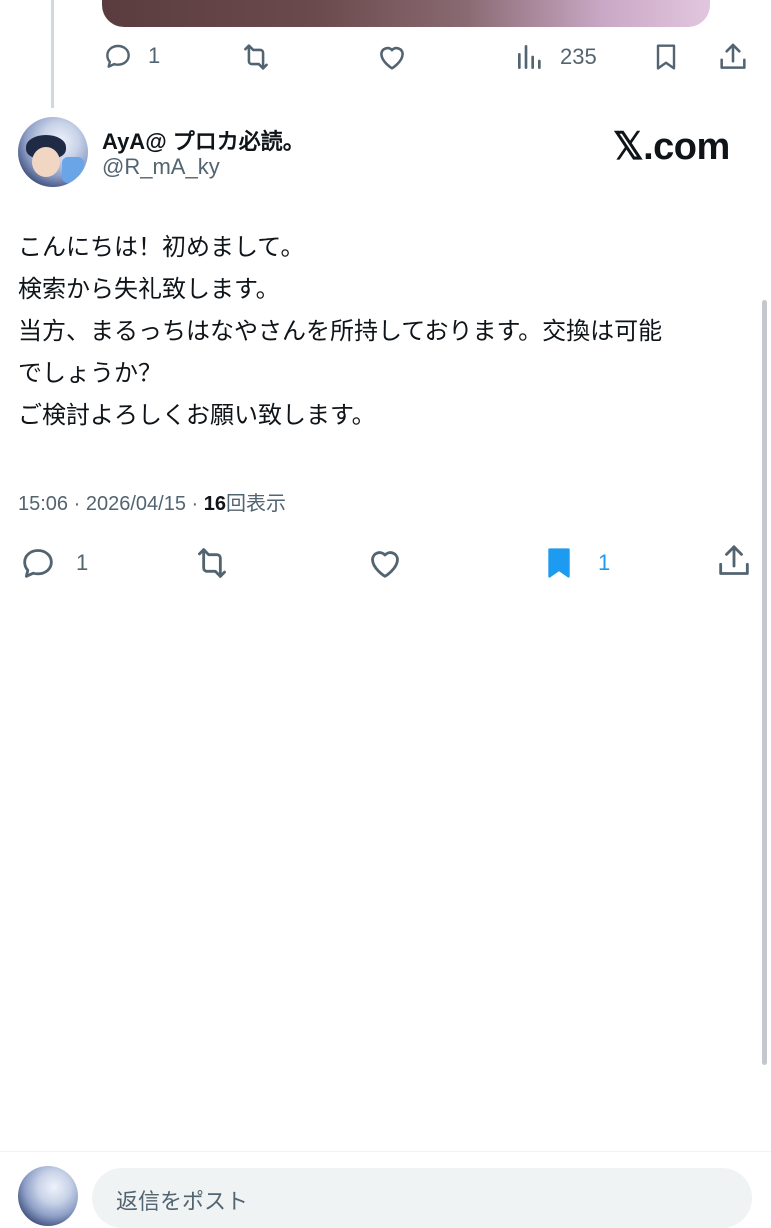 This screenshot has height=1228, width=771. Describe the element at coordinates (48, 1196) in the screenshot. I see `composer-avatar` at that location.